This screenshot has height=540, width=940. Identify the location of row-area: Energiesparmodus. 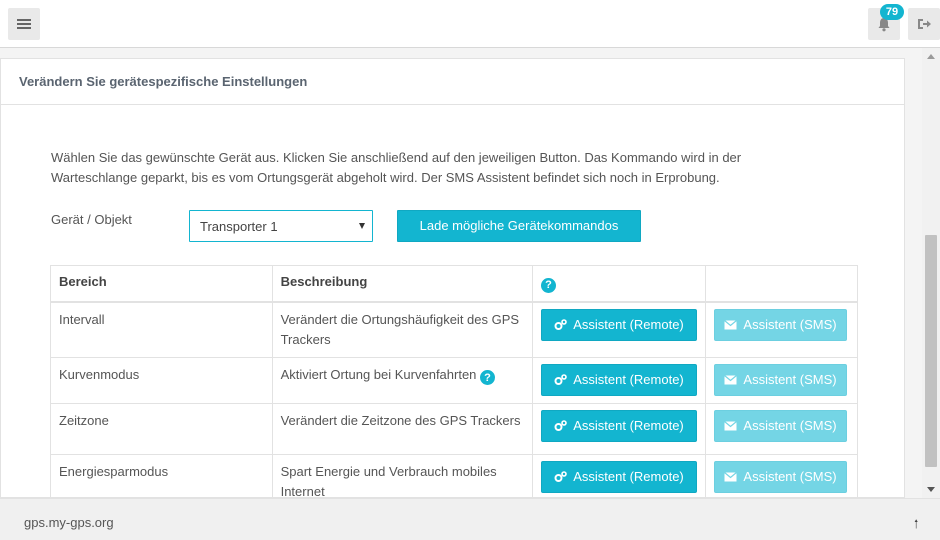
(161, 475).